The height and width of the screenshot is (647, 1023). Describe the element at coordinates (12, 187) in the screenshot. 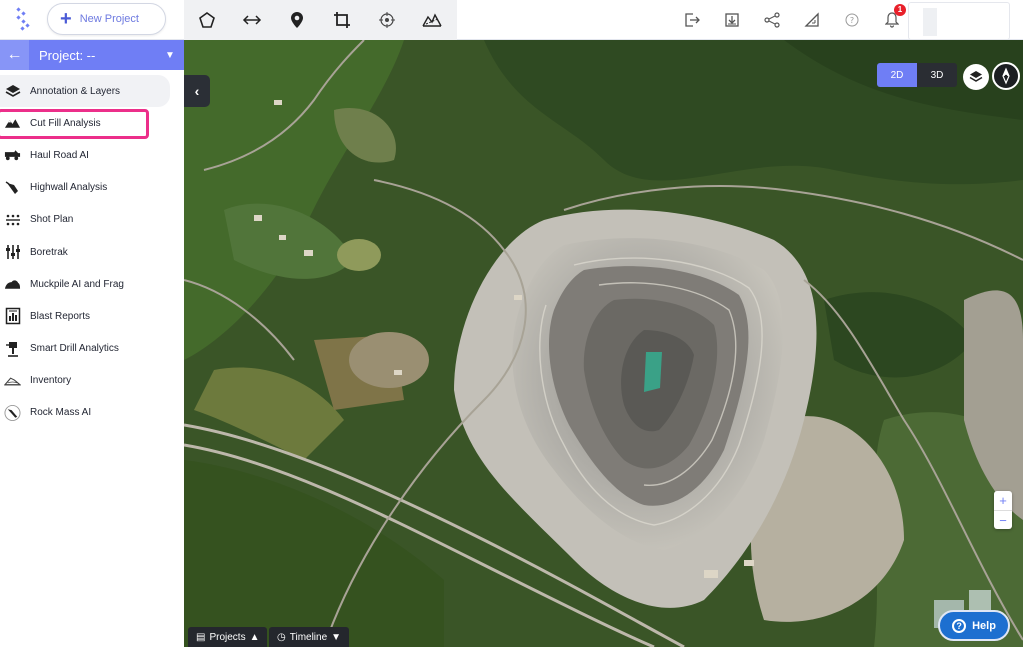

I see `highwall-icon` at that location.